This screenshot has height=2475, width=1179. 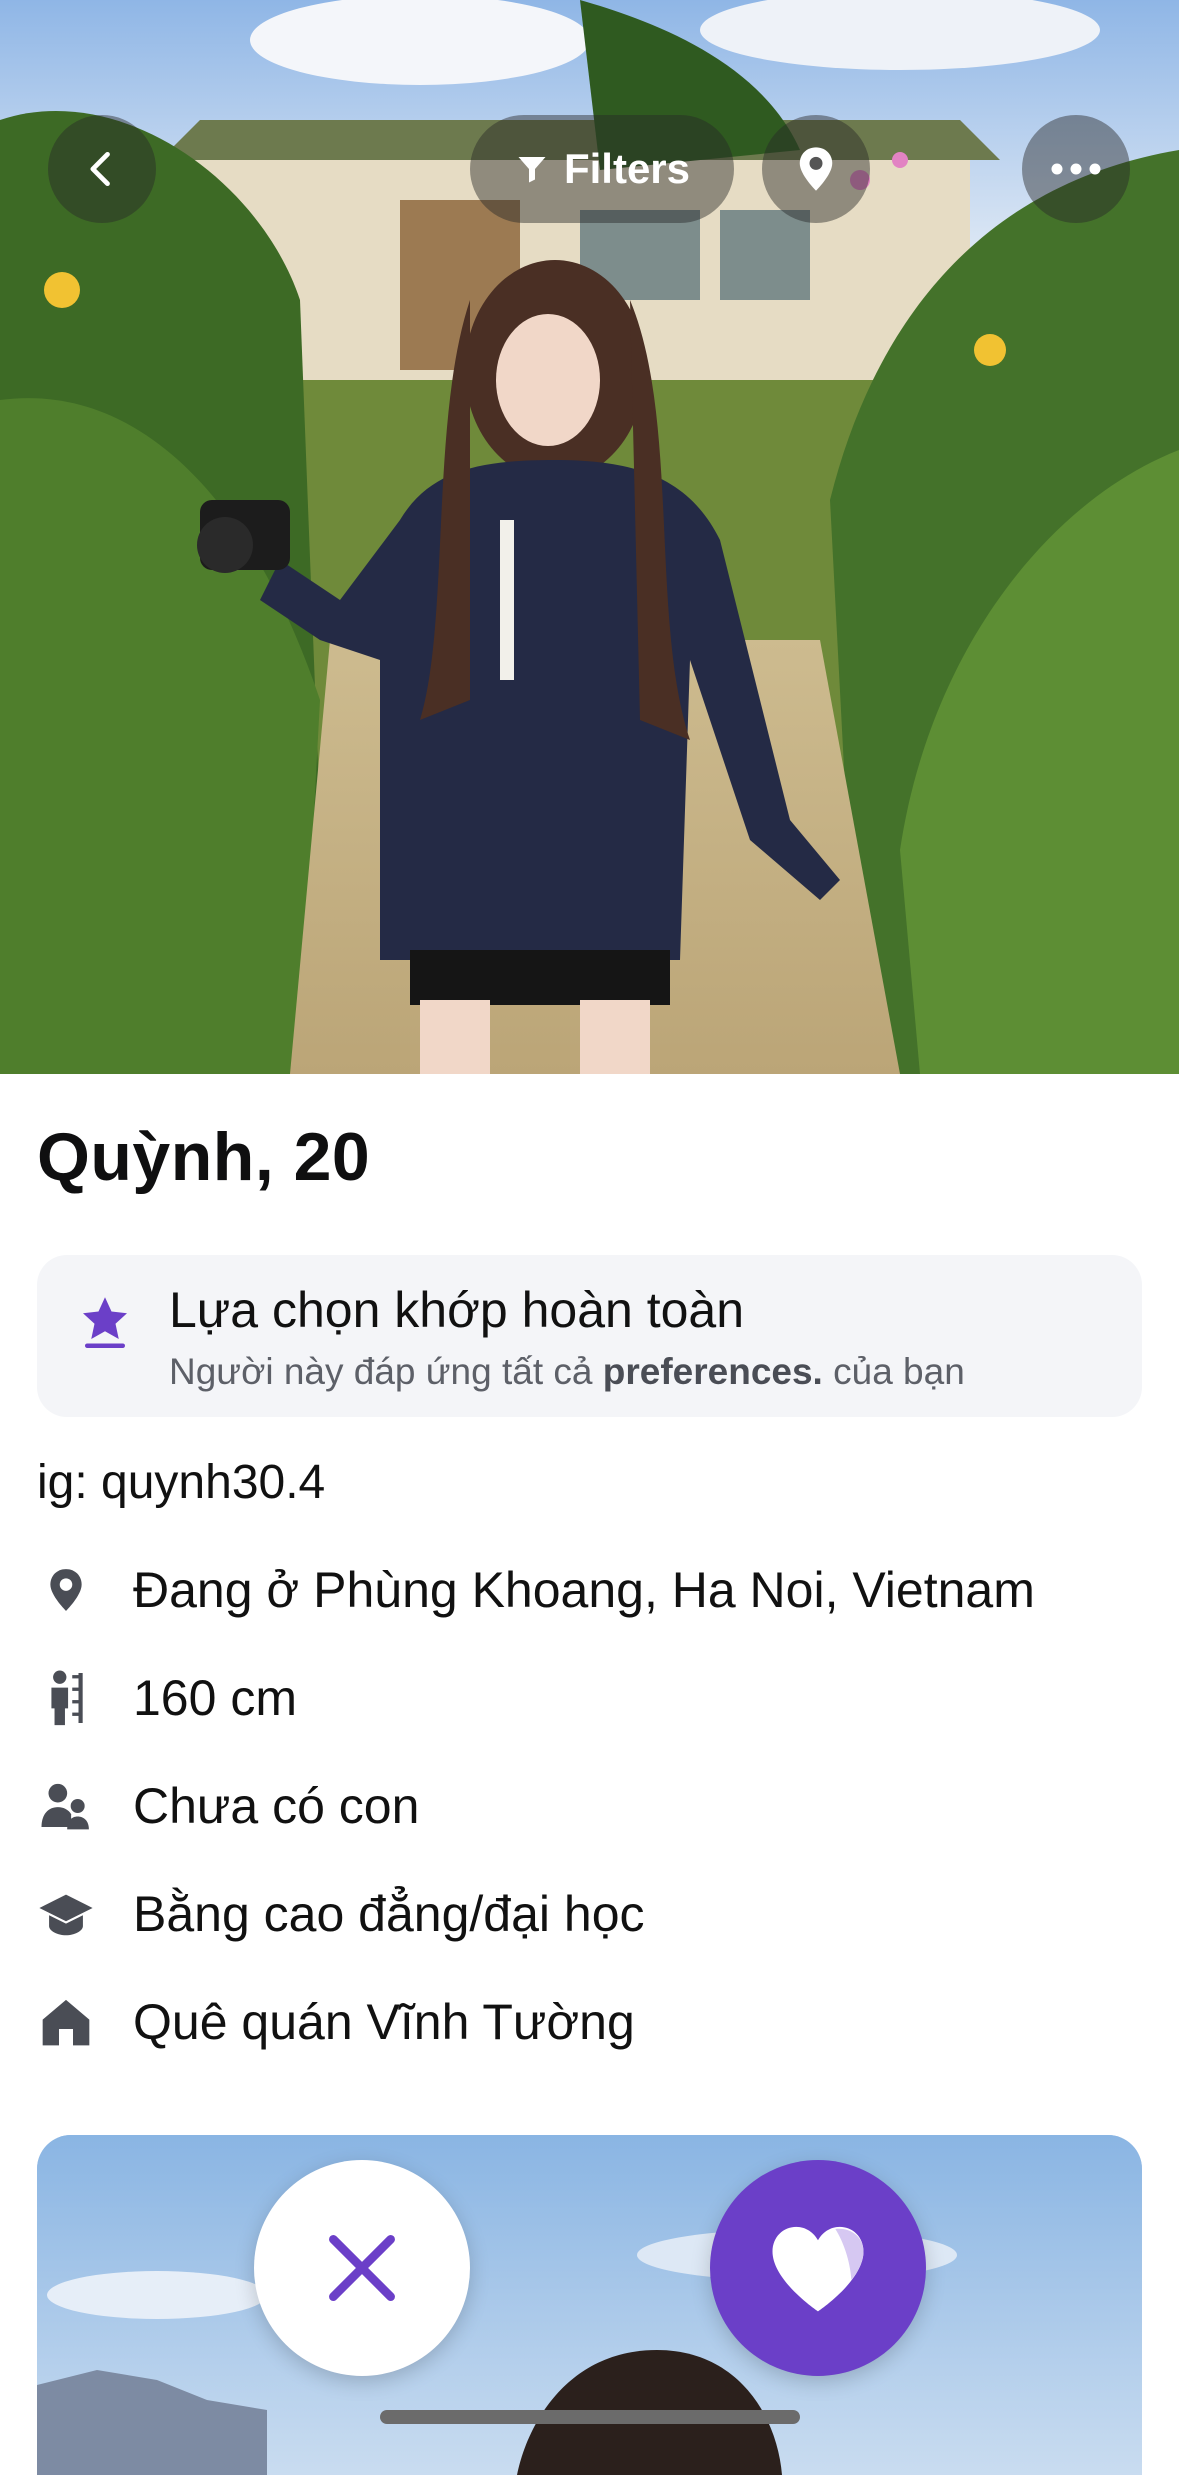 I want to click on detail-location: Đang ở Phùng Khoang, Ha Noi, Vietnam, so click(x=536, y=1590).